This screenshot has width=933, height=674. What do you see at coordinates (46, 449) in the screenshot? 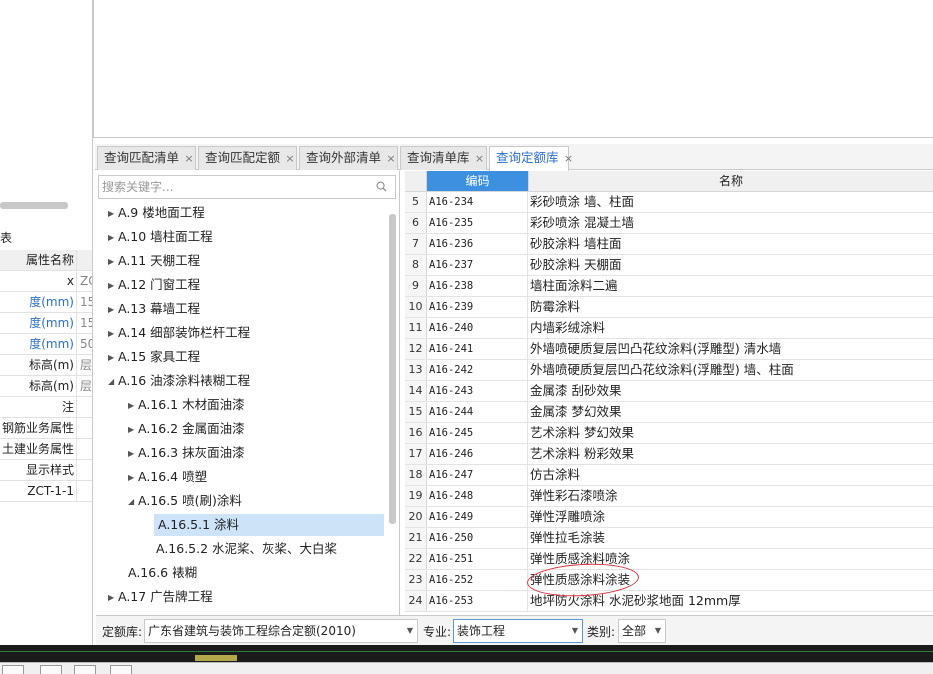
I see `property-row: 土建业务属性` at bounding box center [46, 449].